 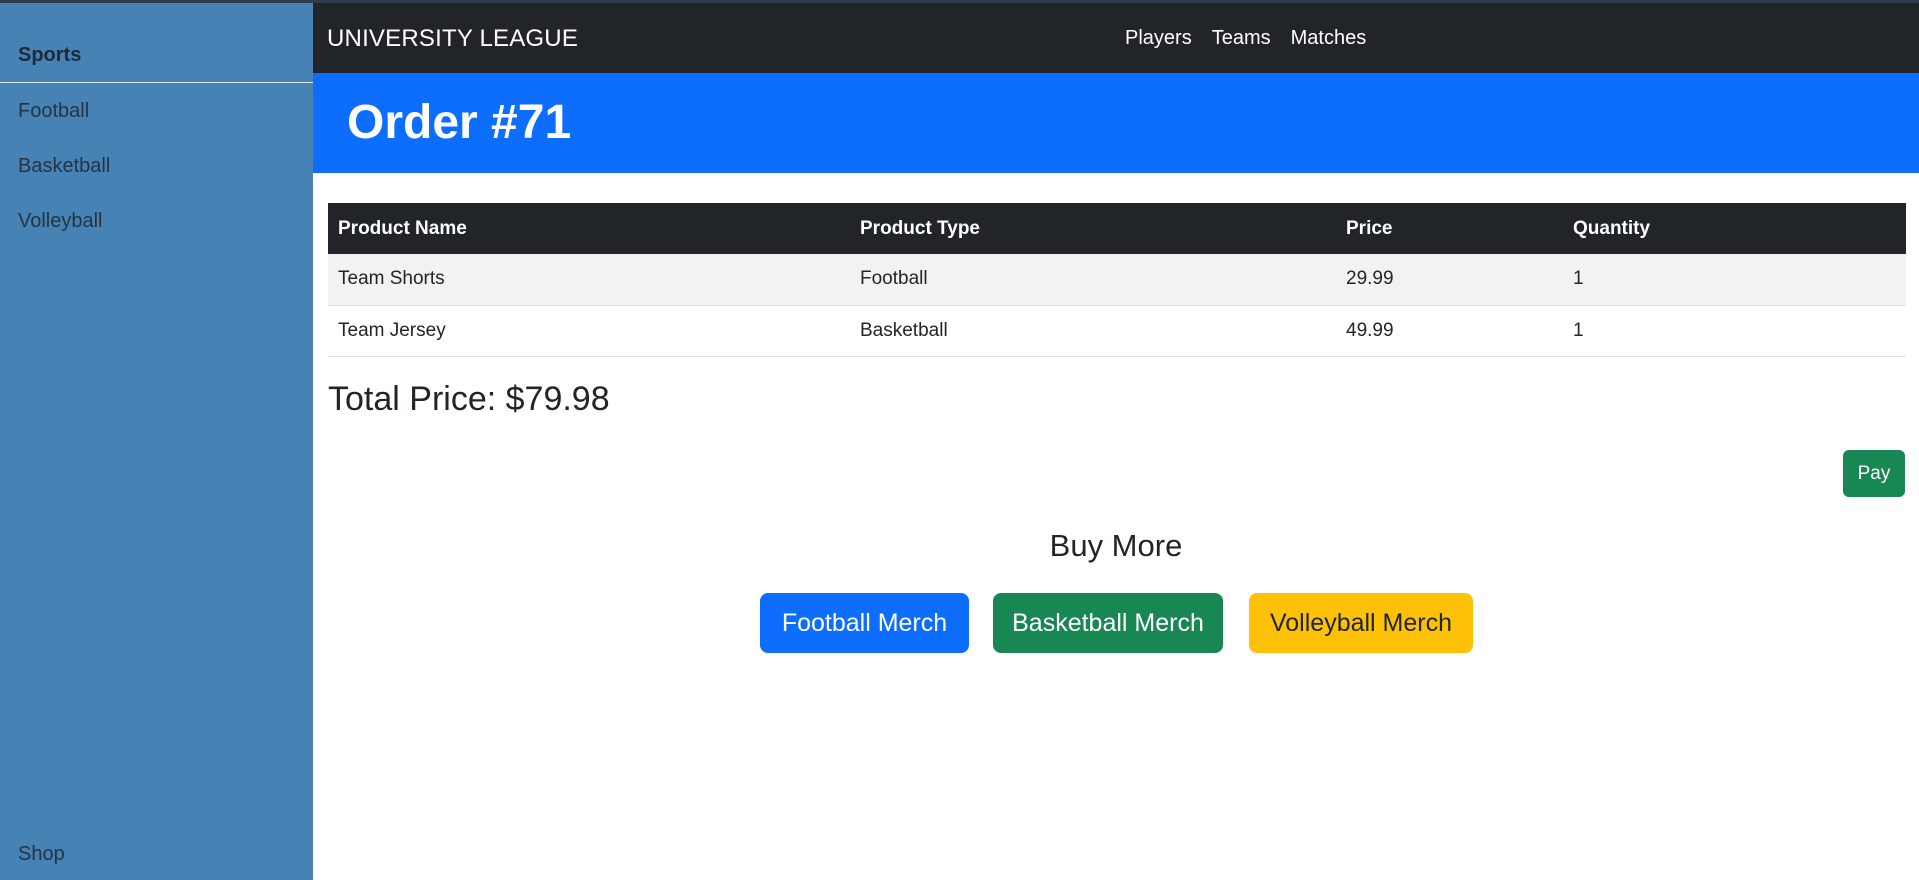 I want to click on buy-more-heading: Buy More, so click(x=1116, y=545).